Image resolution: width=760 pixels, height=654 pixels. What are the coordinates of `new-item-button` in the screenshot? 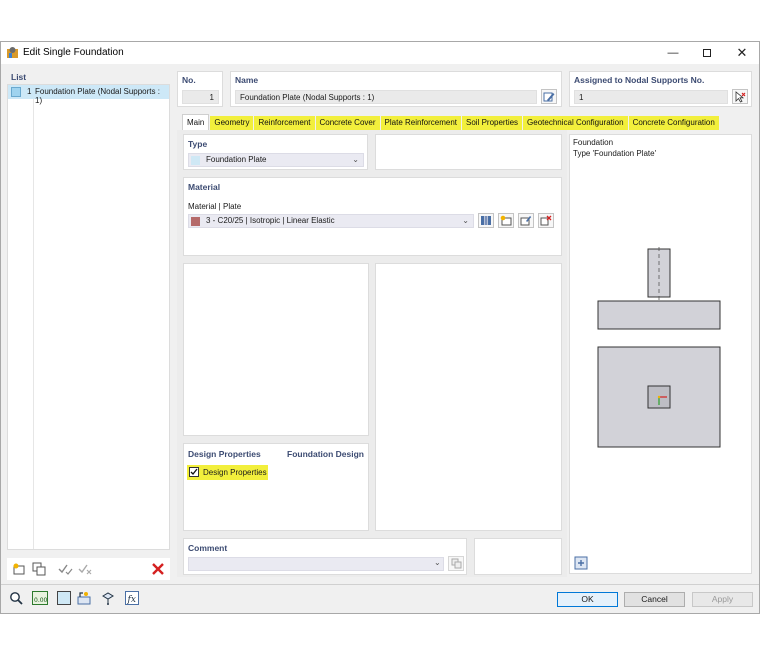 It's located at (19, 569).